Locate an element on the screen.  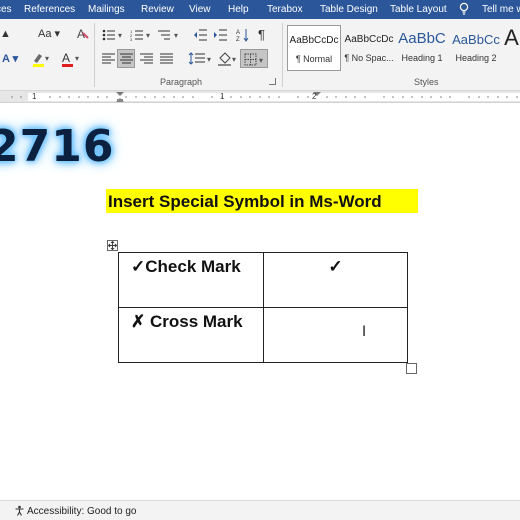
svg-text: Z is located at coordinates (238, 39).